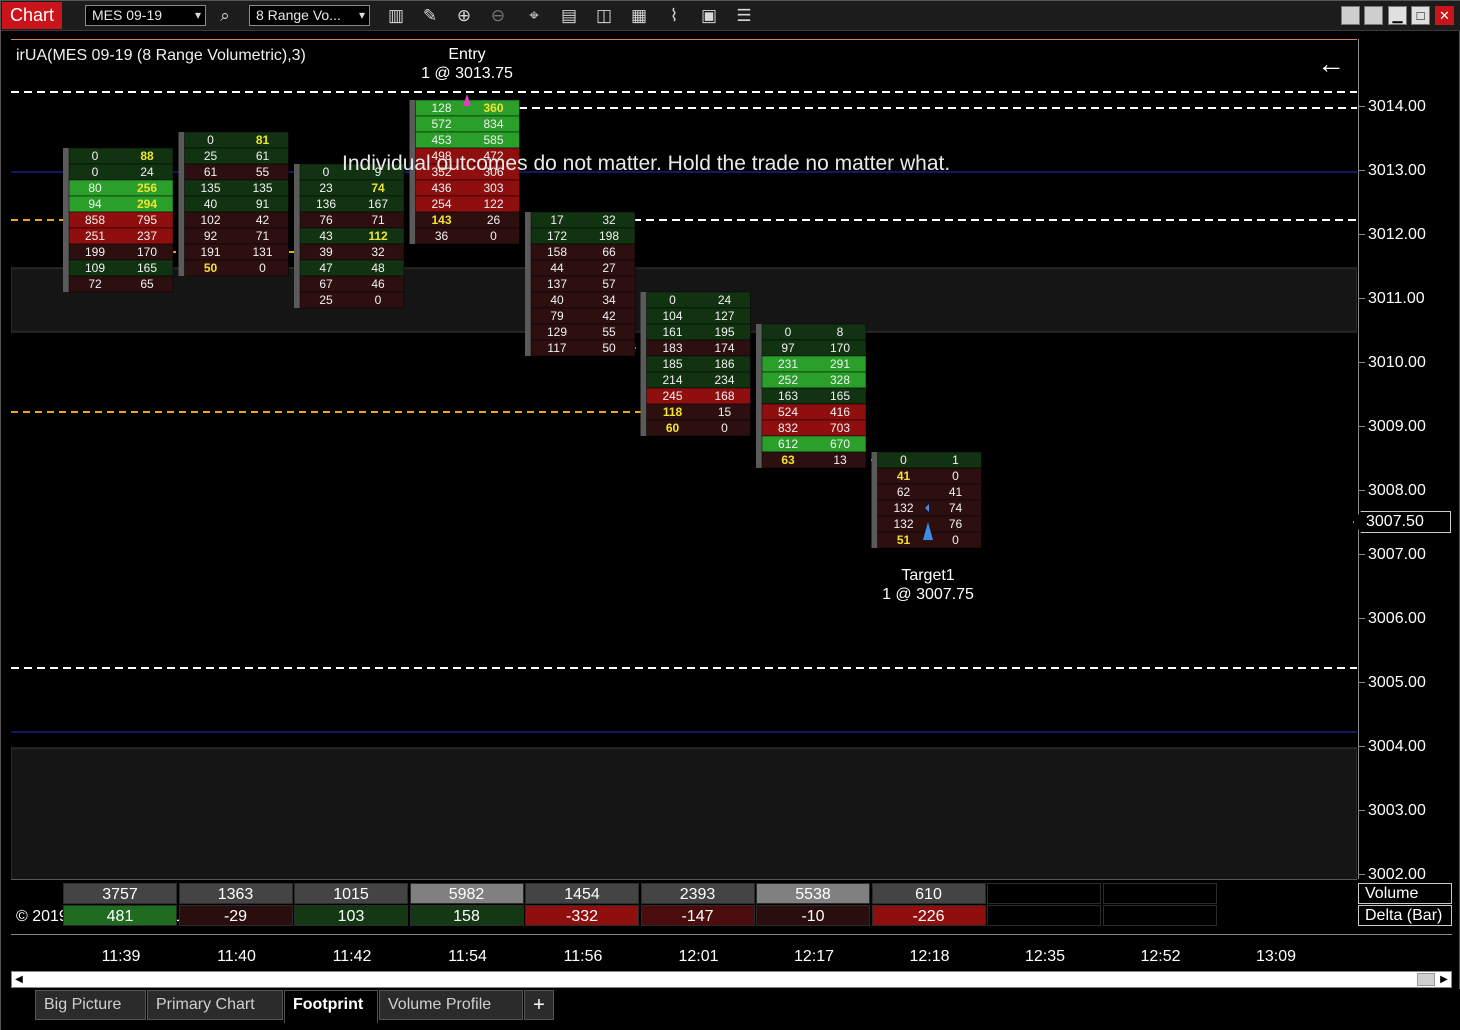 Image resolution: width=1460 pixels, height=1030 pixels. I want to click on bid-volume-label: 135, so click(210, 188).